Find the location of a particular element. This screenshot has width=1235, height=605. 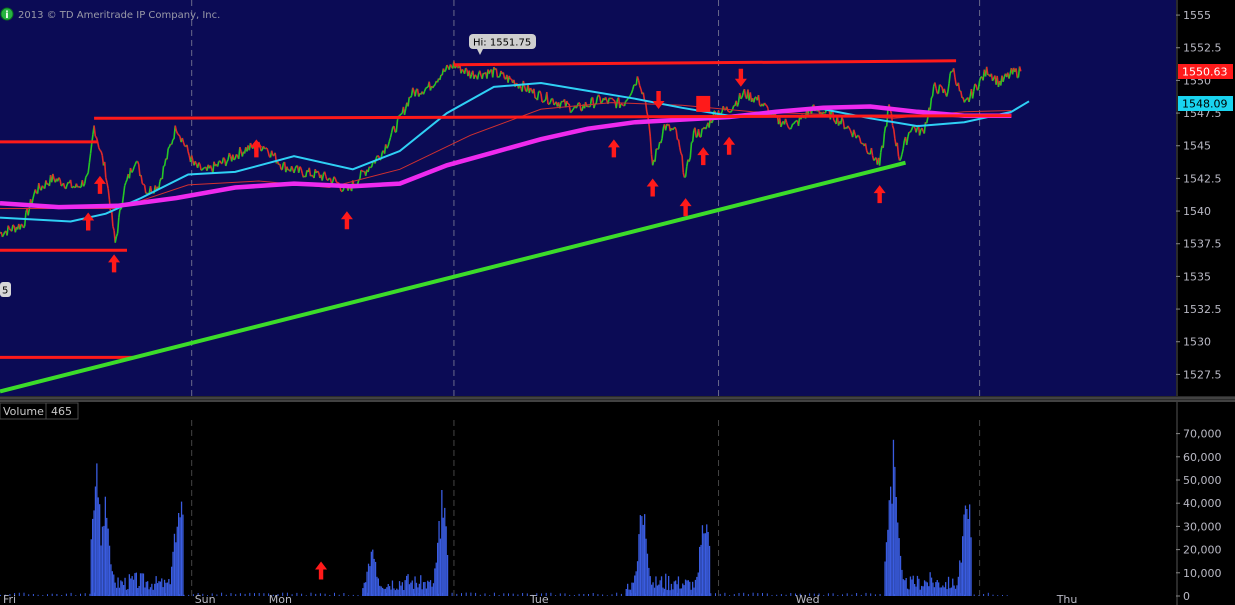

left-edge-label: 5 is located at coordinates (5, 289).